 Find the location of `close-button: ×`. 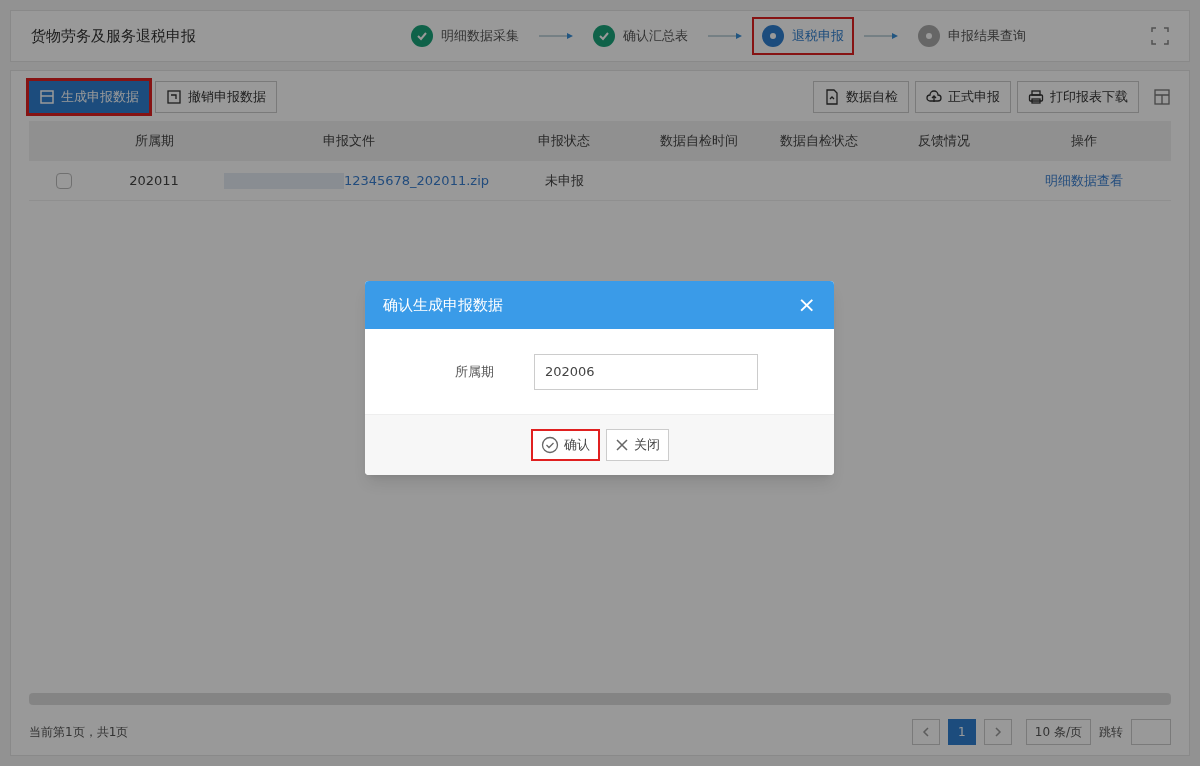

close-button: × is located at coordinates (806, 305).